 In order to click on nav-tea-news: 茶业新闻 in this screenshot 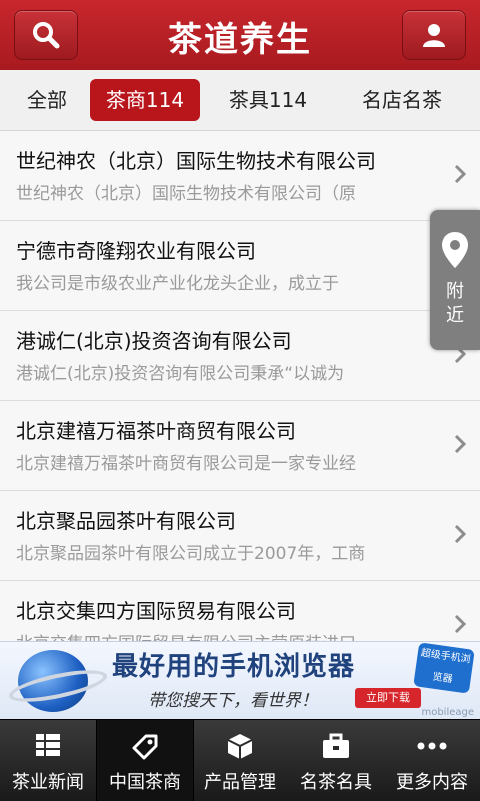, I will do `click(48, 760)`.